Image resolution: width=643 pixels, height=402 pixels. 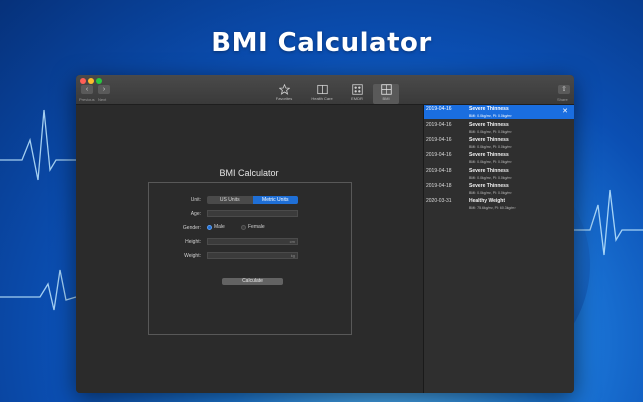 I want to click on toolbar-item-bmi: BMI, so click(x=386, y=94).